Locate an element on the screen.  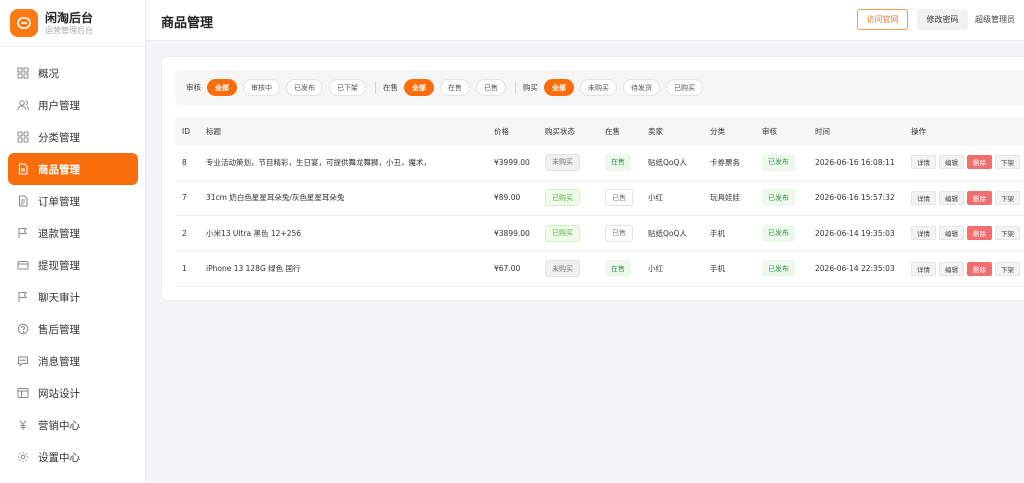
stock-filter-label: 在售 is located at coordinates (390, 87).